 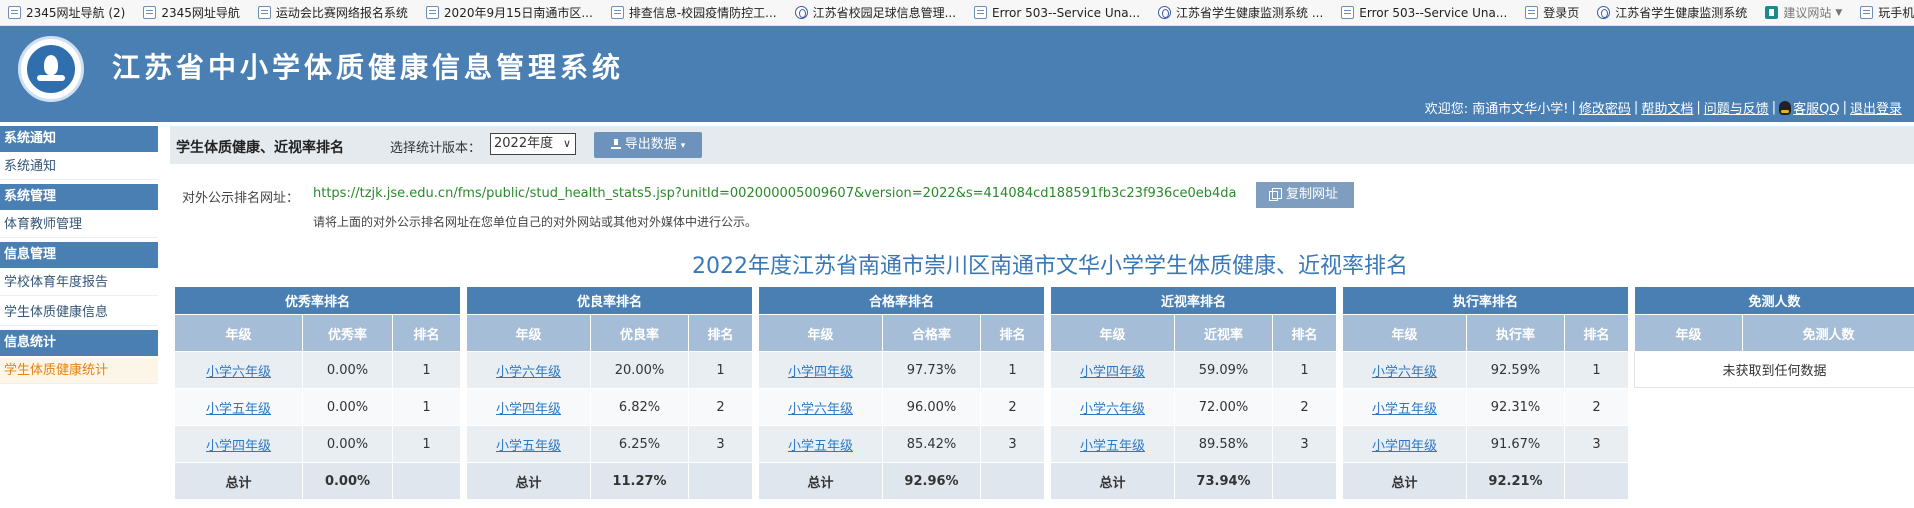 I want to click on rate-cell: 89.58%, so click(x=1223, y=444).